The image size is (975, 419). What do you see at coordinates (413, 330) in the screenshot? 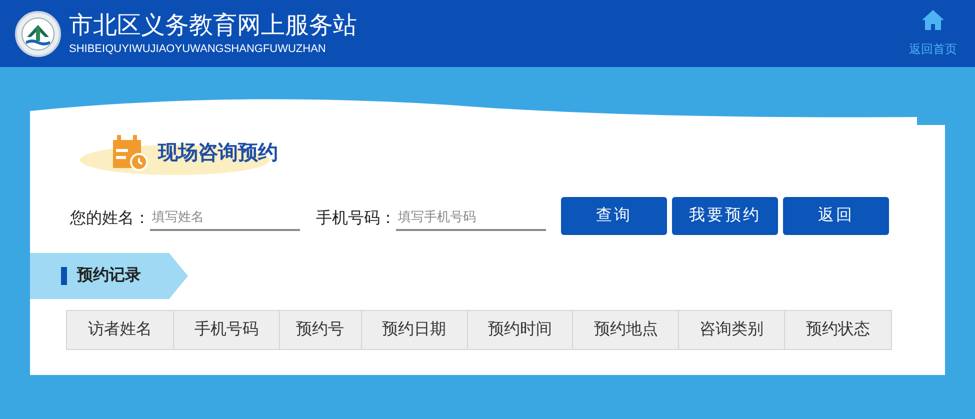
I see `column-header: 预约日期` at bounding box center [413, 330].